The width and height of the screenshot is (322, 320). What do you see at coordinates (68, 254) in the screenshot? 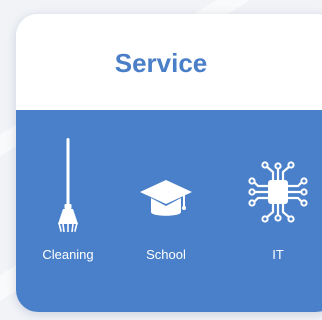
I see `service-label-cleaning: Cleaning` at bounding box center [68, 254].